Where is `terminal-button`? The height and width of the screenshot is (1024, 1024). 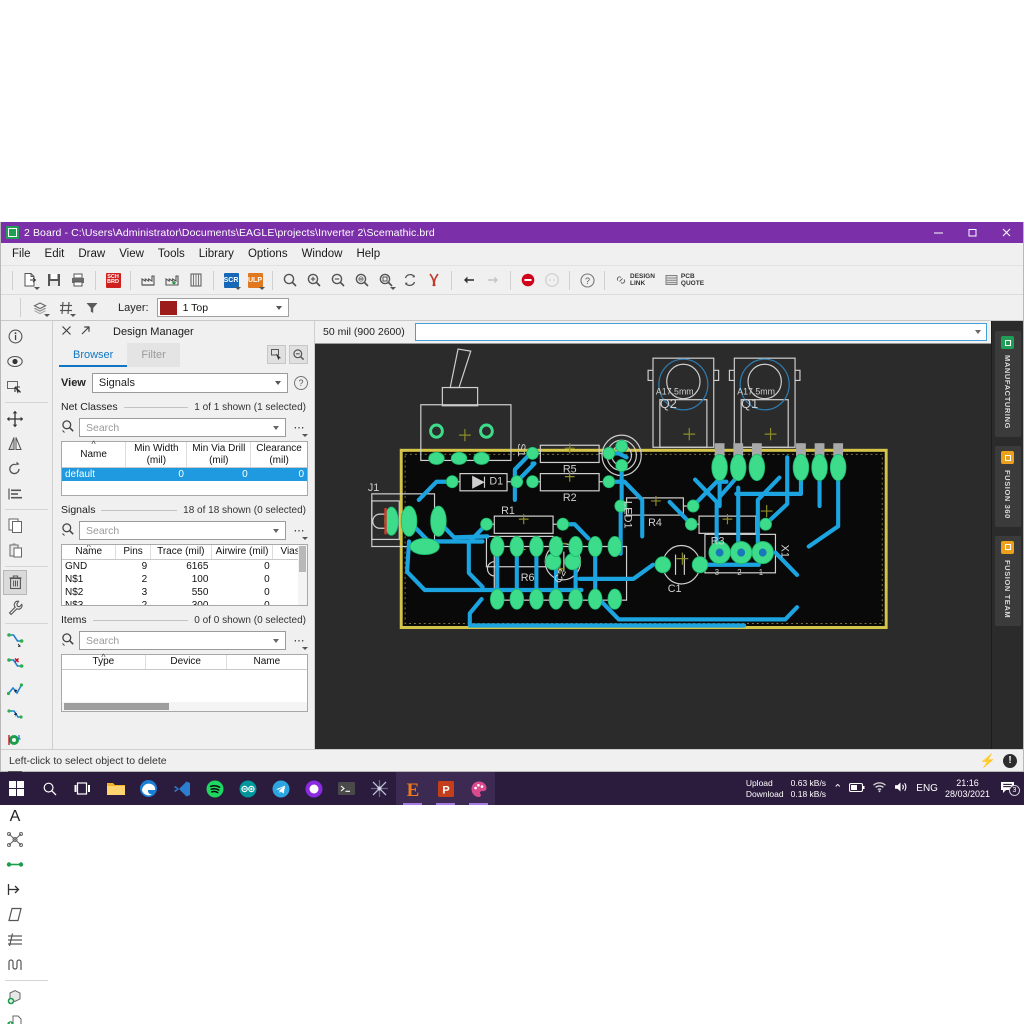
terminal-button is located at coordinates (346, 788).